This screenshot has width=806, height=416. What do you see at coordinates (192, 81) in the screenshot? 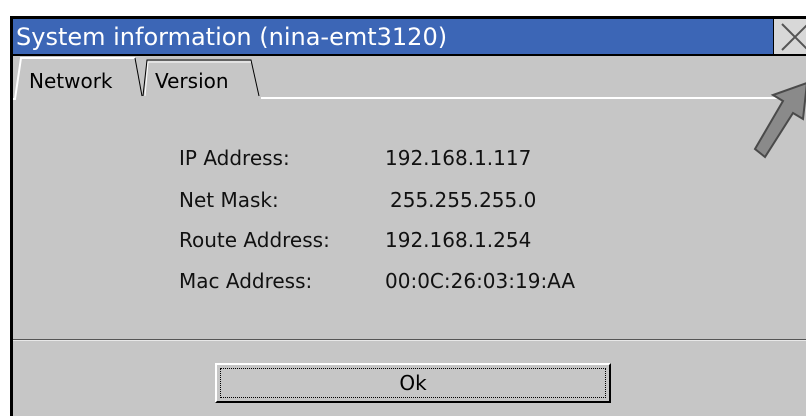
I see `tab-version-label: Version` at bounding box center [192, 81].